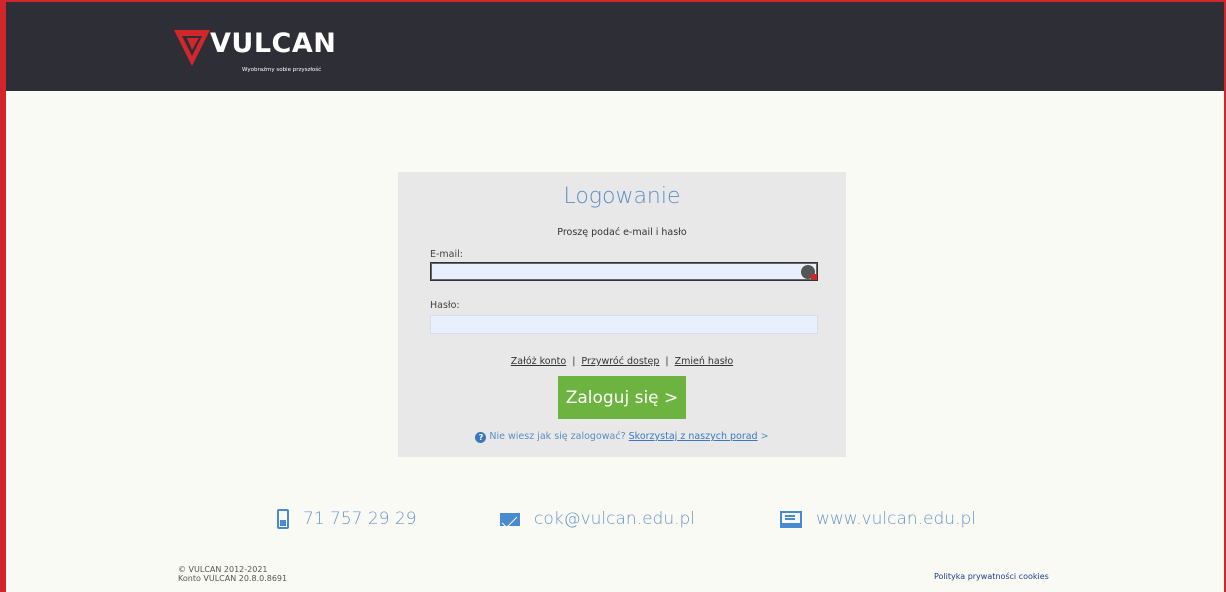  I want to click on computer-icon, so click(791, 519).